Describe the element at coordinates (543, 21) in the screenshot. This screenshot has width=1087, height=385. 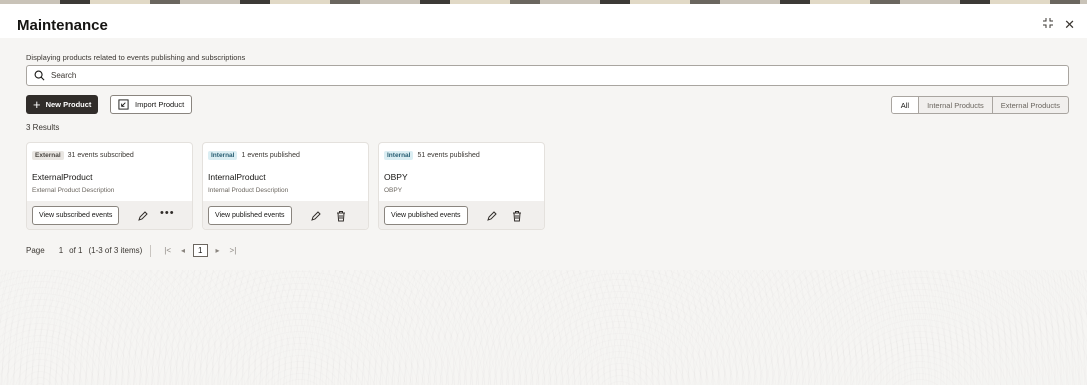
I see `window-header: Maintenance ✕` at that location.